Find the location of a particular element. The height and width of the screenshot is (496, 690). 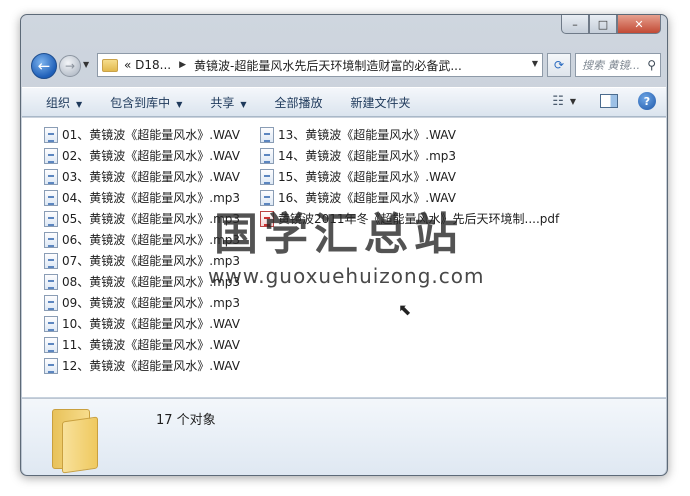

back-button: ← is located at coordinates (44, 66).